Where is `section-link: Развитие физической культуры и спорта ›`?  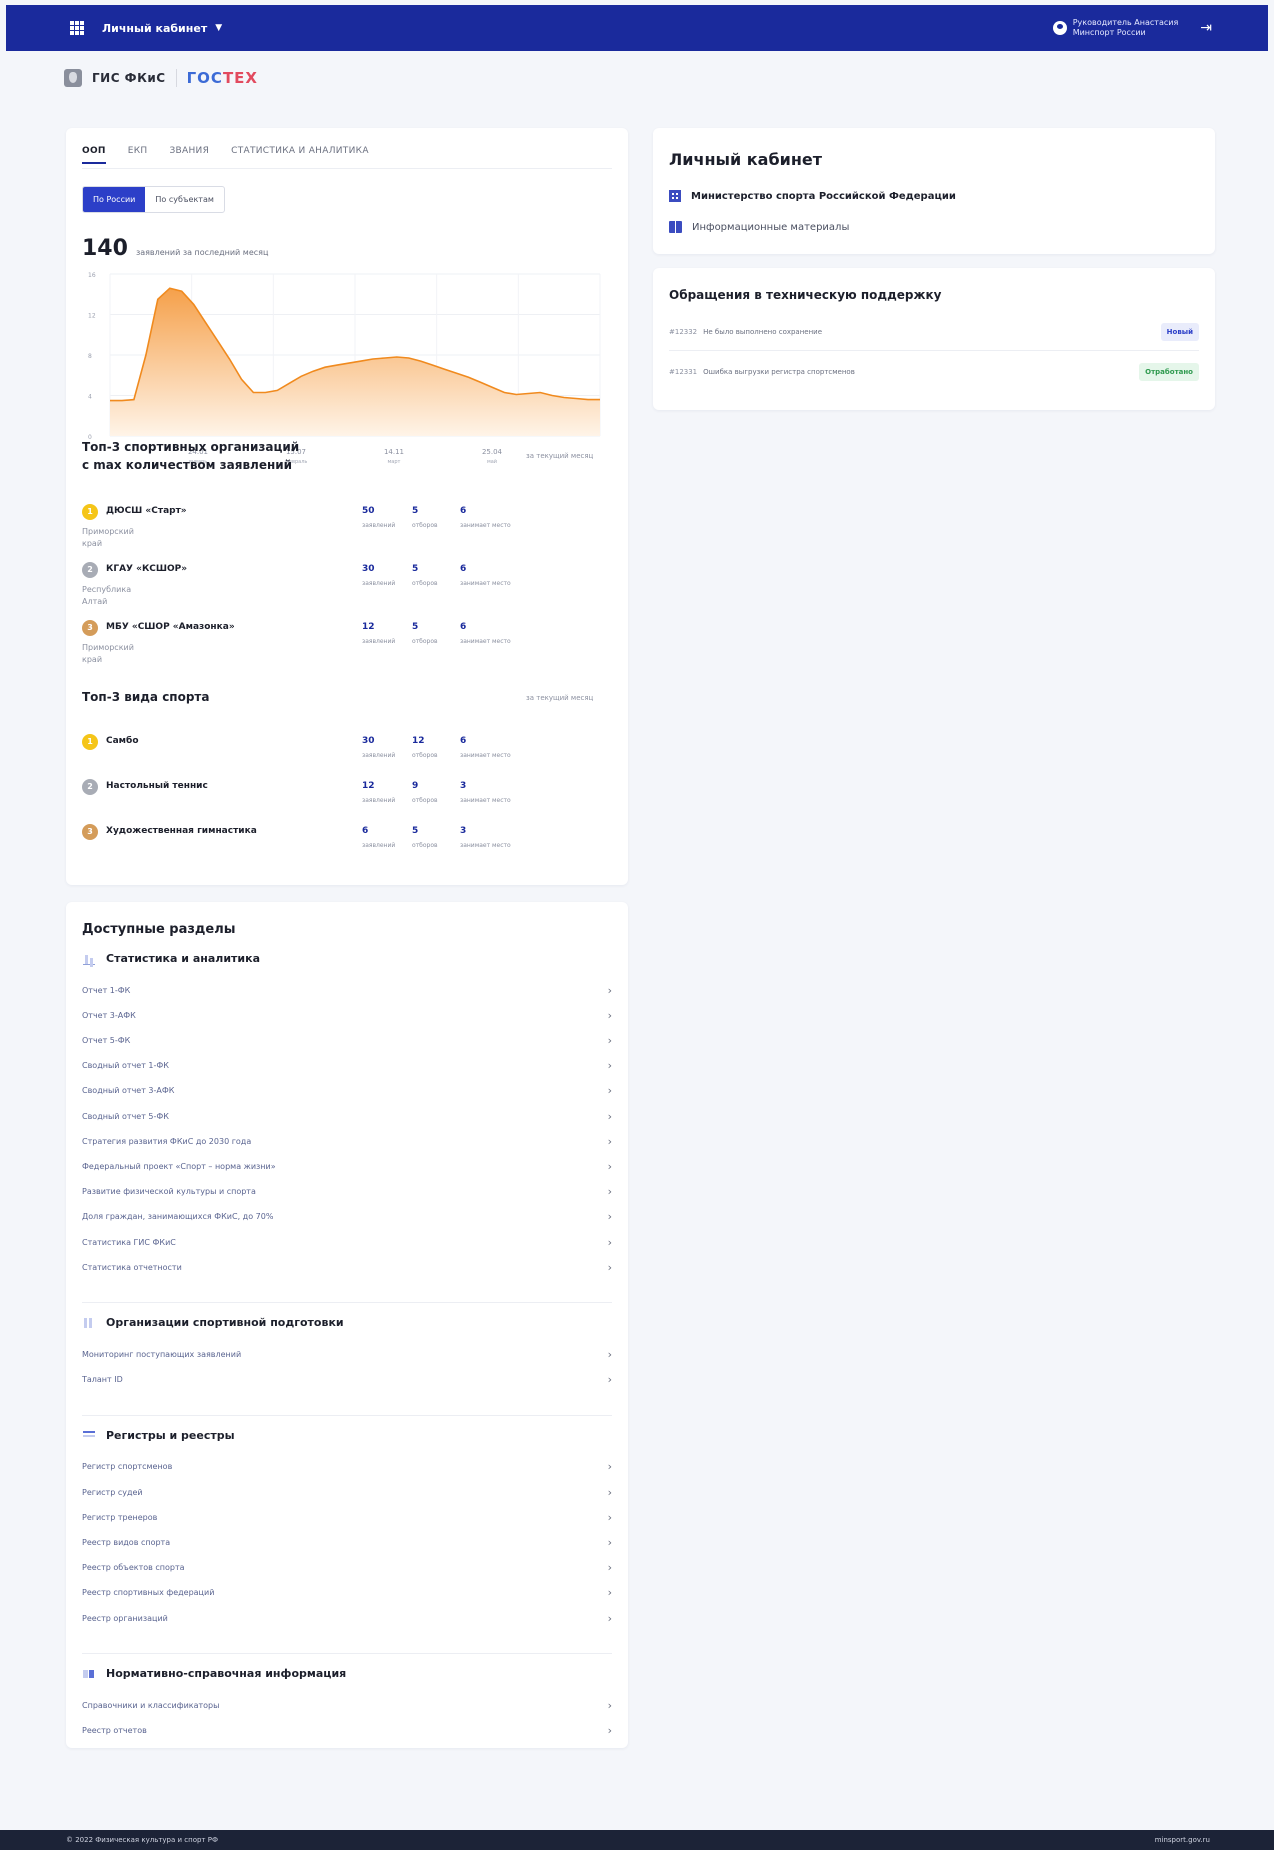 section-link: Развитие физической культуры и спорта › is located at coordinates (347, 1192).